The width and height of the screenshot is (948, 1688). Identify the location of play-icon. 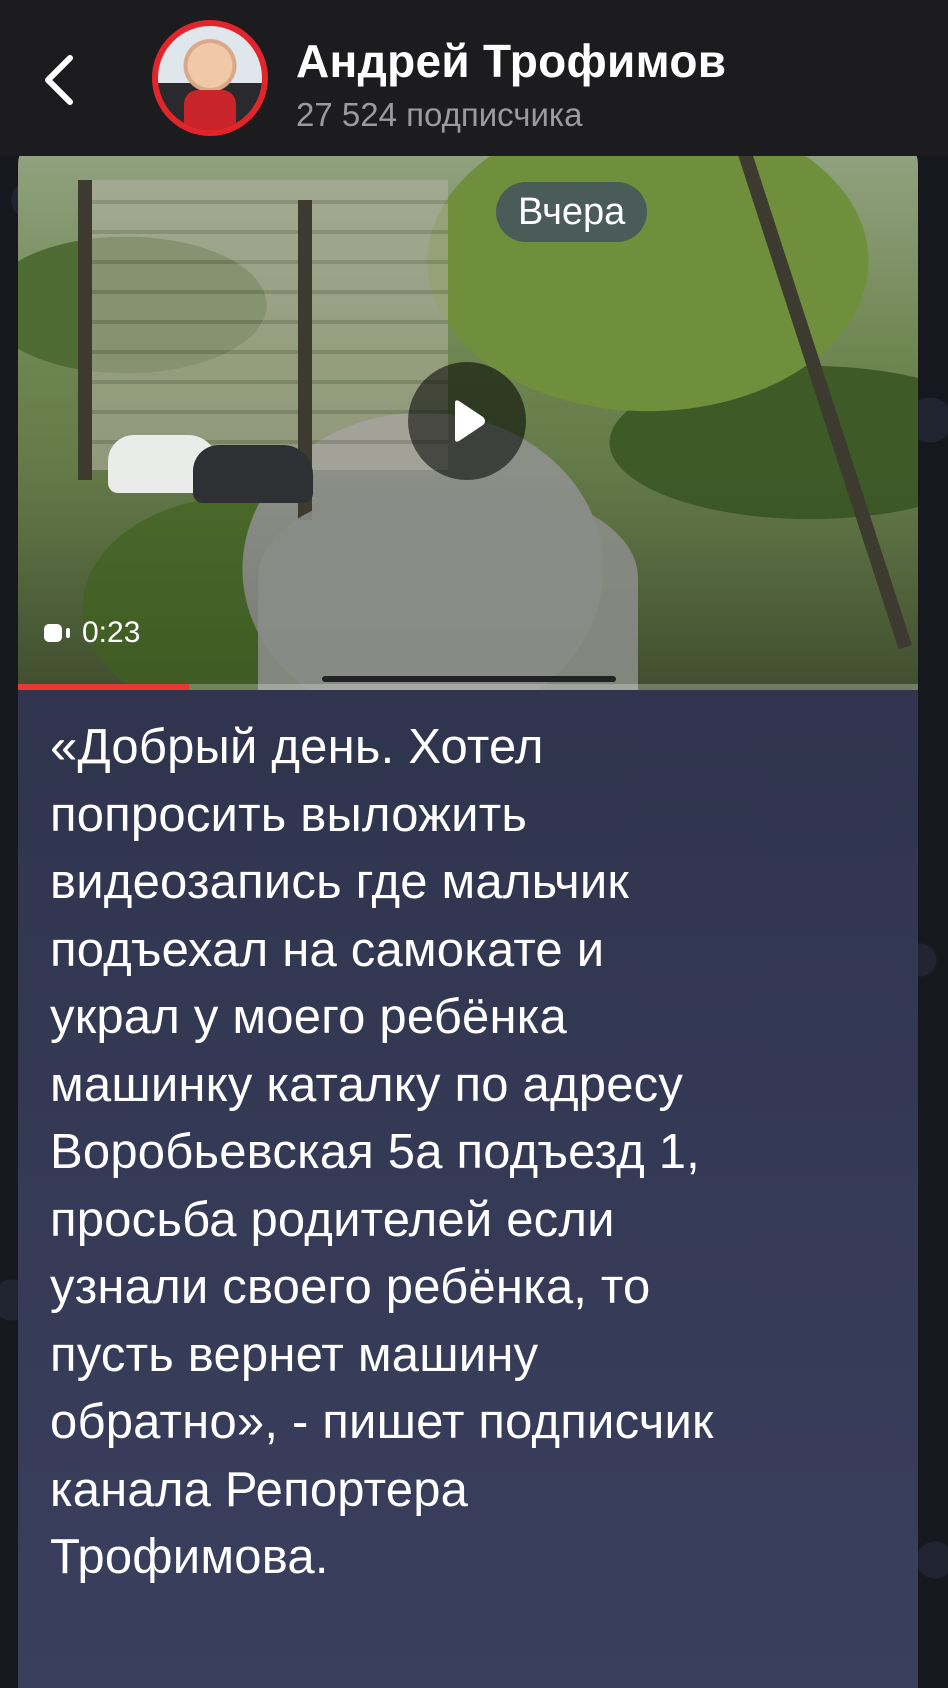
(470, 421).